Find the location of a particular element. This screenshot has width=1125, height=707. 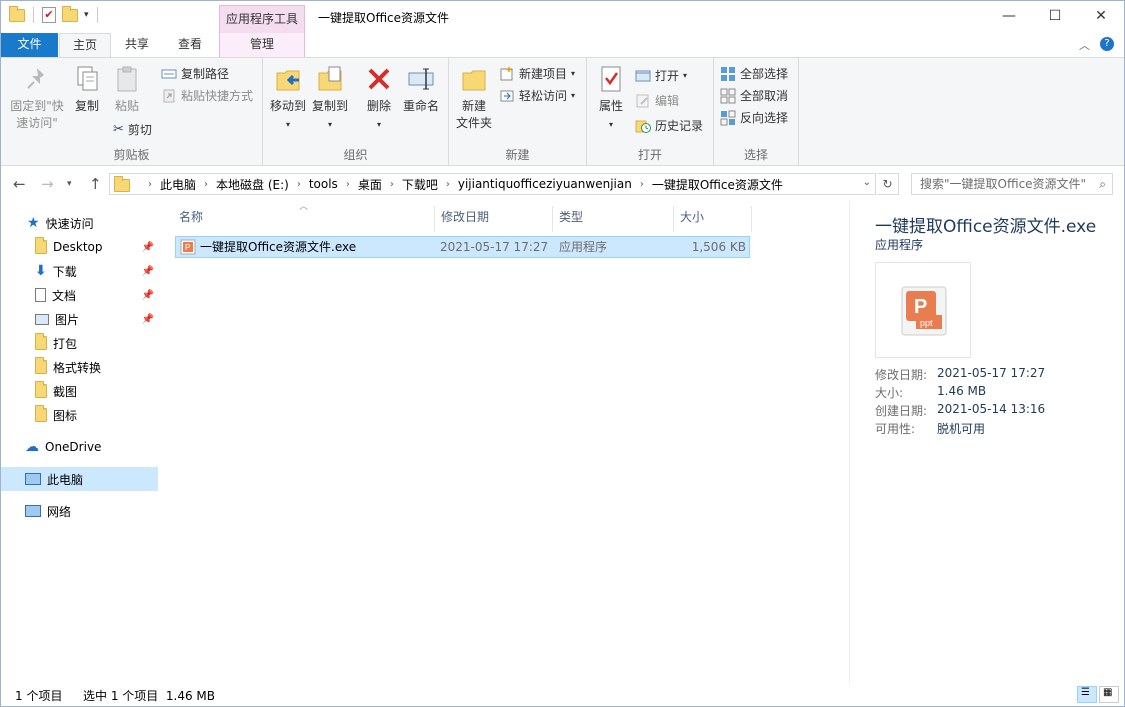

column-header-size: 大小 is located at coordinates (713, 219).